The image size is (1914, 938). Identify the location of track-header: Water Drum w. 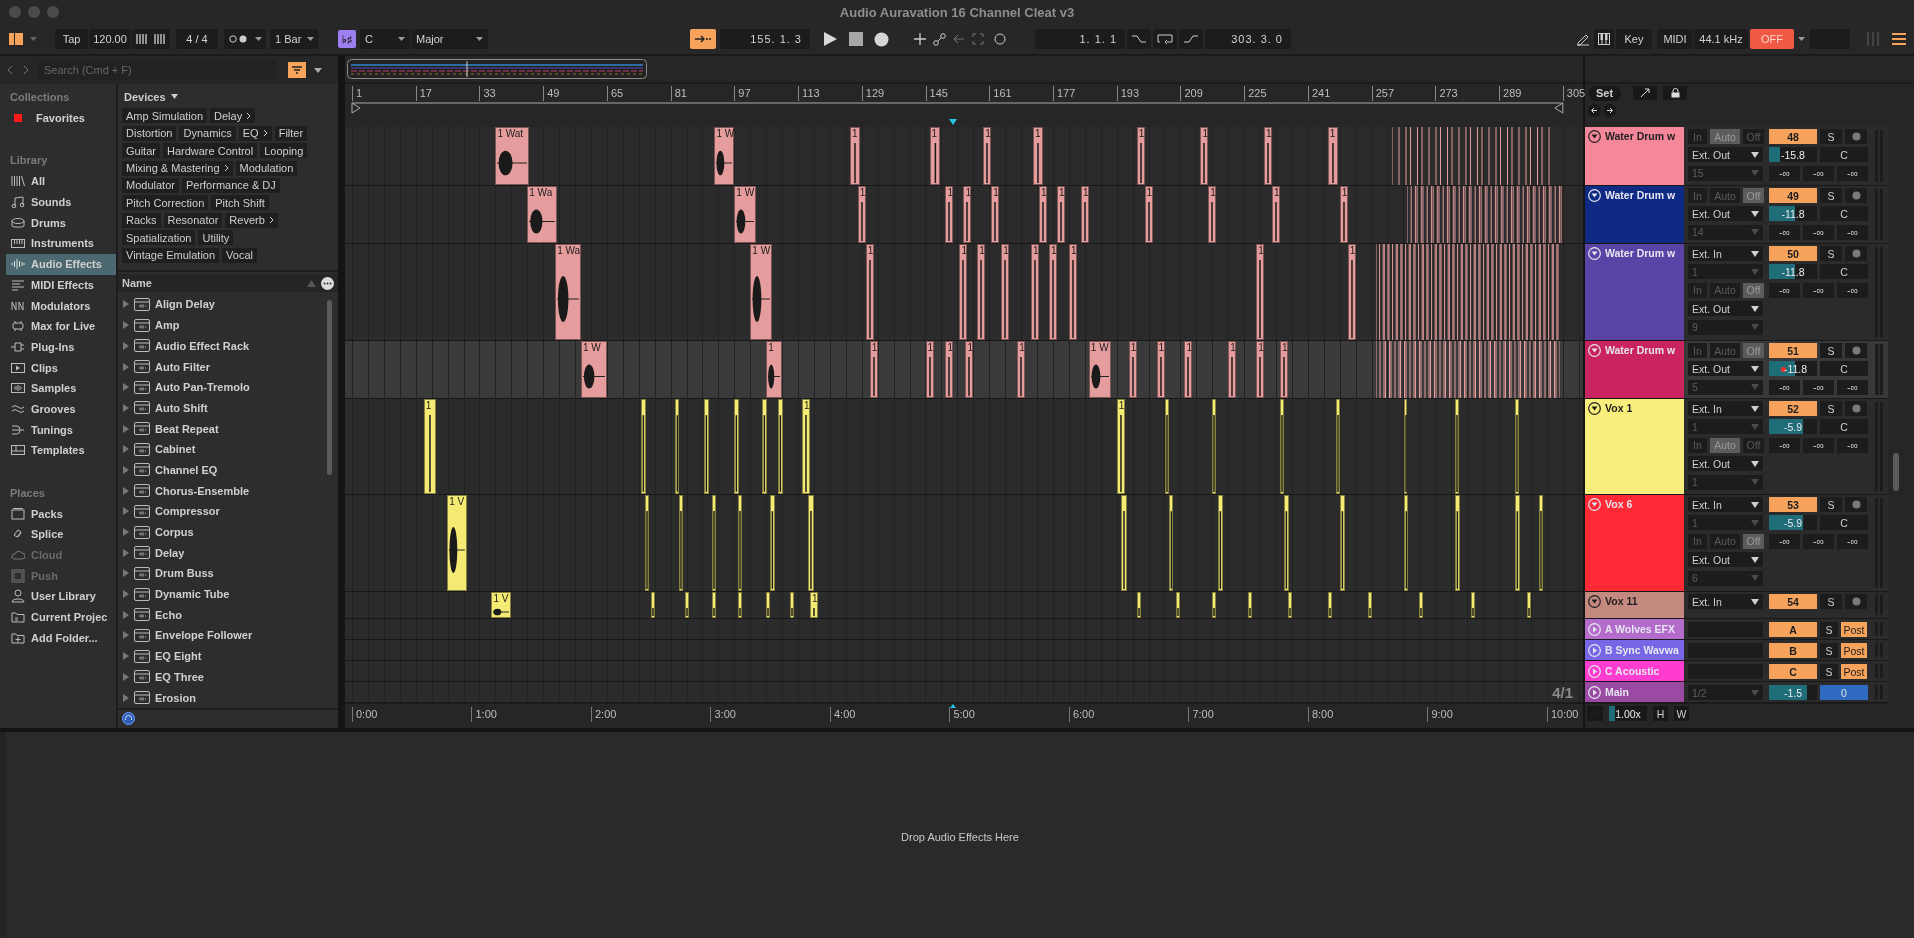
(1634, 292).